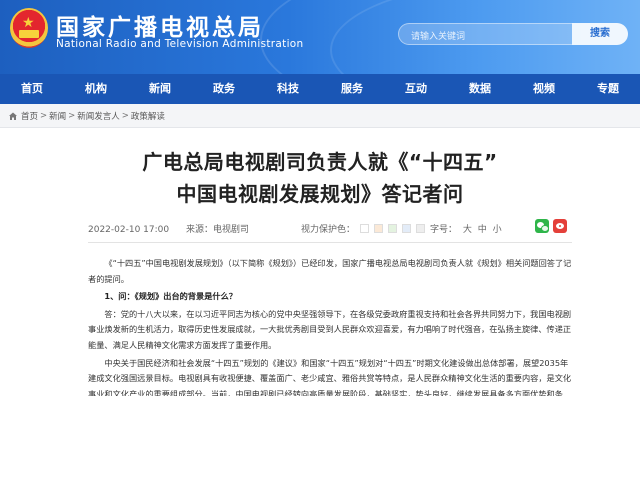 The width and height of the screenshot is (640, 478). I want to click on main-nav: 首页 机构 新闻 政务 科技 服务 互动 数据 视频 专题, so click(320, 89).